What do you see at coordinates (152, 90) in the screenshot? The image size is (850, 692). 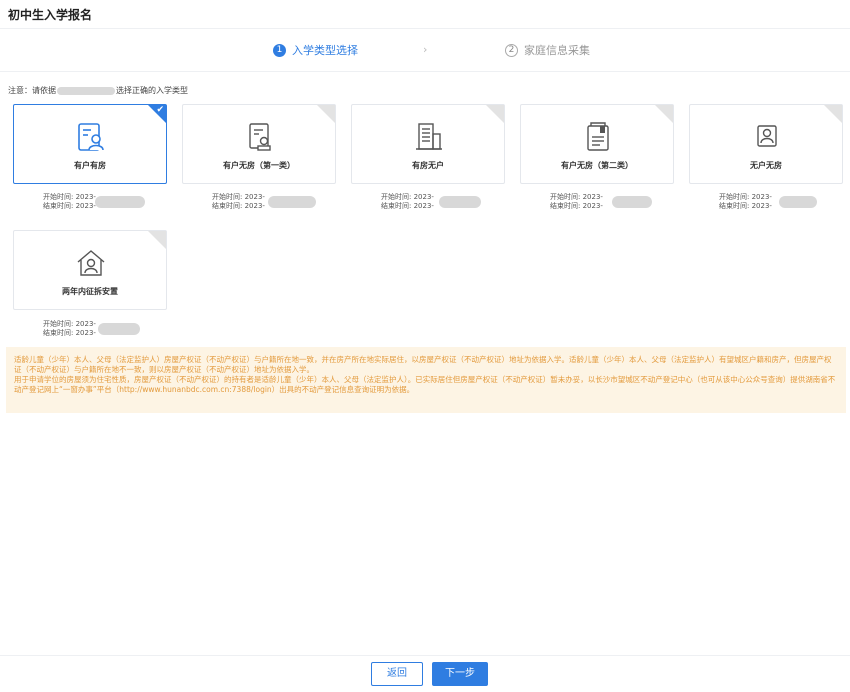 I see `notice-suffix: 选择正确的入学类型` at bounding box center [152, 90].